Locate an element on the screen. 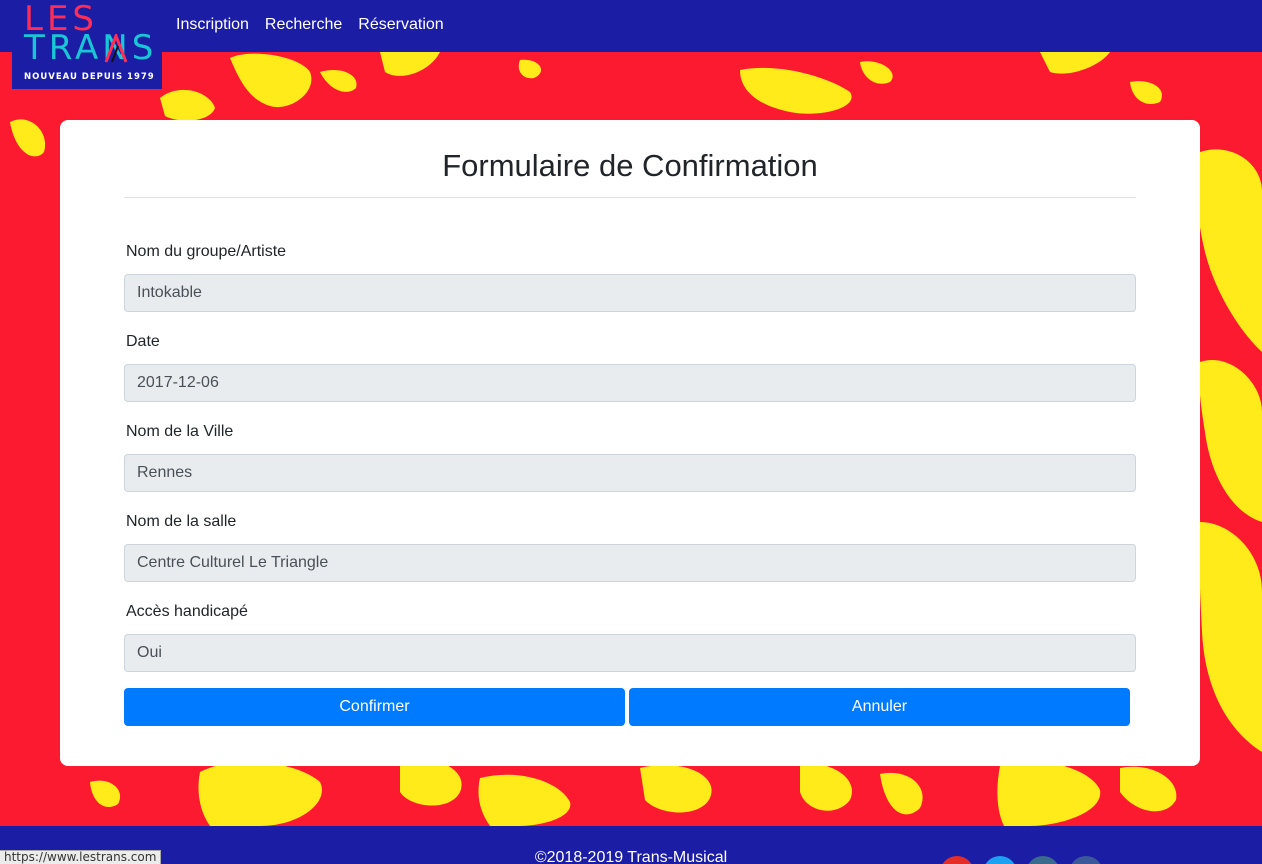 This screenshot has width=1262, height=864. field-label: Date is located at coordinates (143, 341).